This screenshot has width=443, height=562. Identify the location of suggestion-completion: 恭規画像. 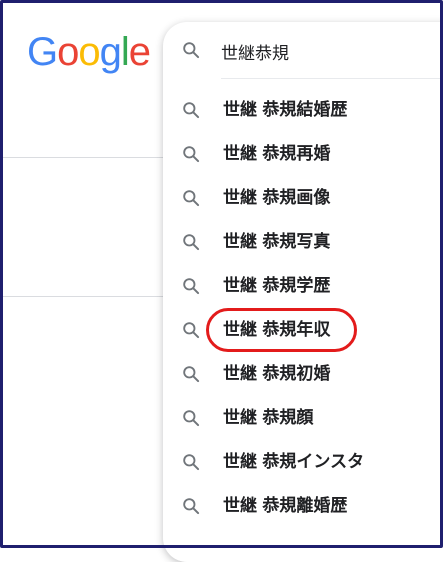
(296, 198).